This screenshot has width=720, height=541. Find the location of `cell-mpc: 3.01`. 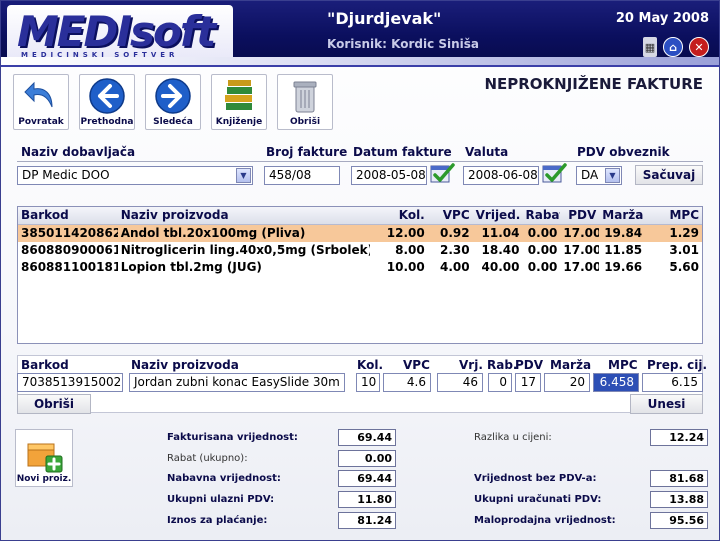

cell-mpc: 3.01 is located at coordinates (684, 250).